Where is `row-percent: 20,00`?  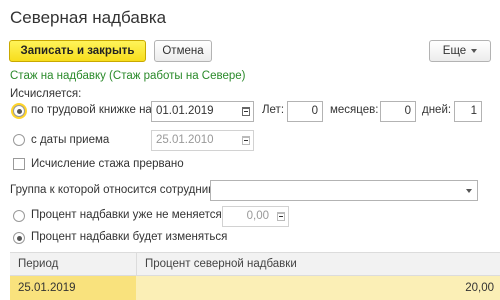
row-percent: 20,00 is located at coordinates (479, 288).